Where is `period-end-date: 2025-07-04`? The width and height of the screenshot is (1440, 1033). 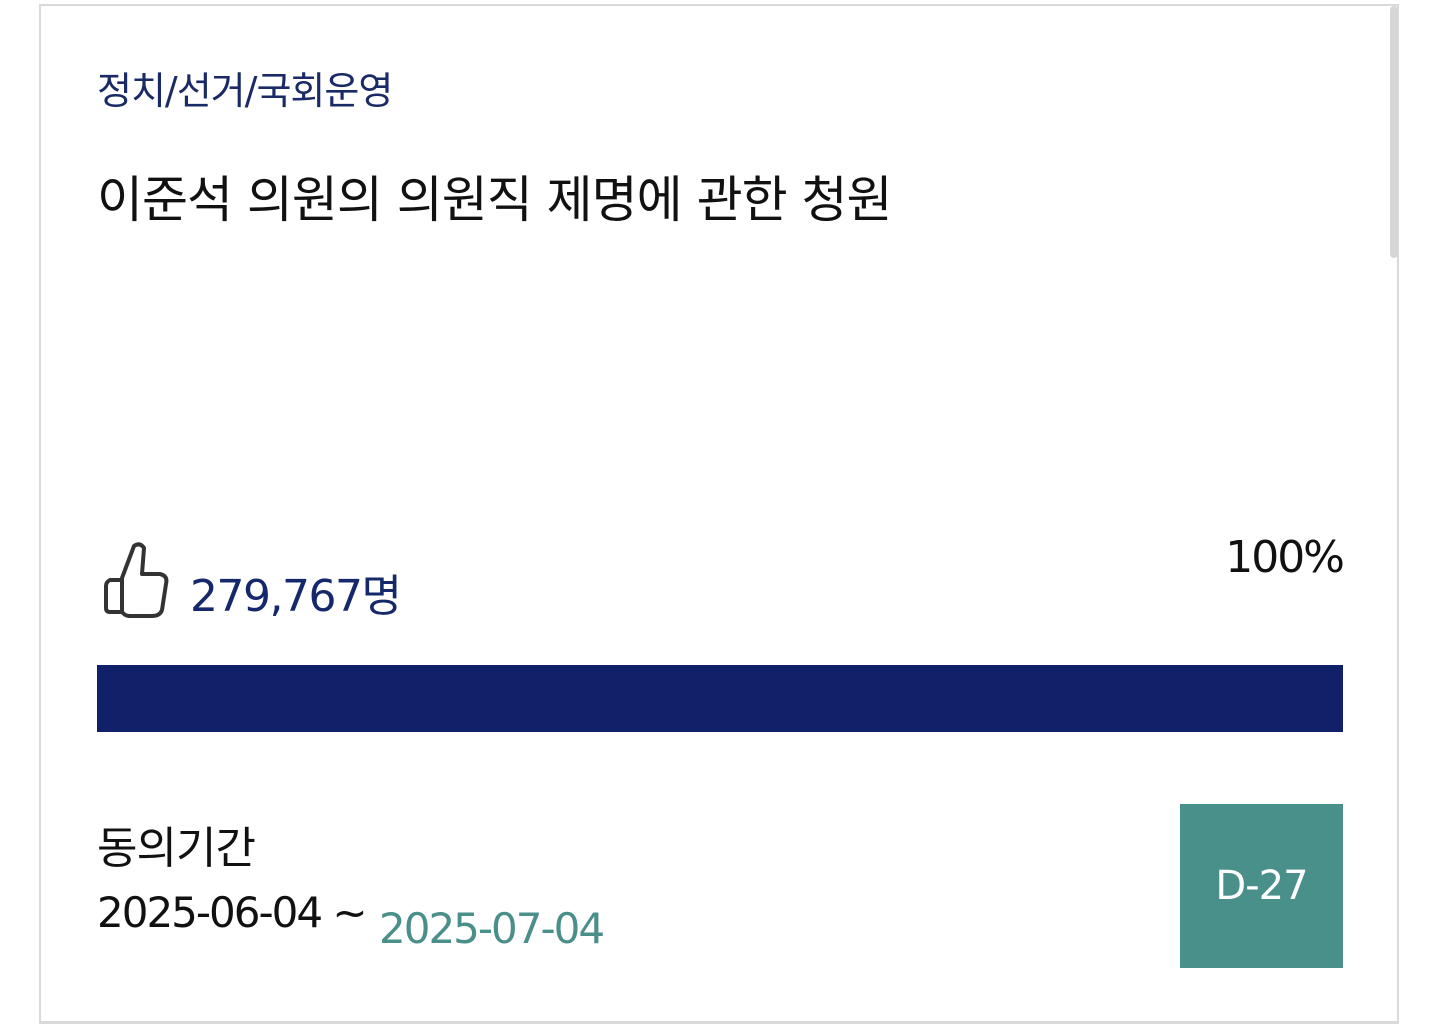 period-end-date: 2025-07-04 is located at coordinates (492, 928).